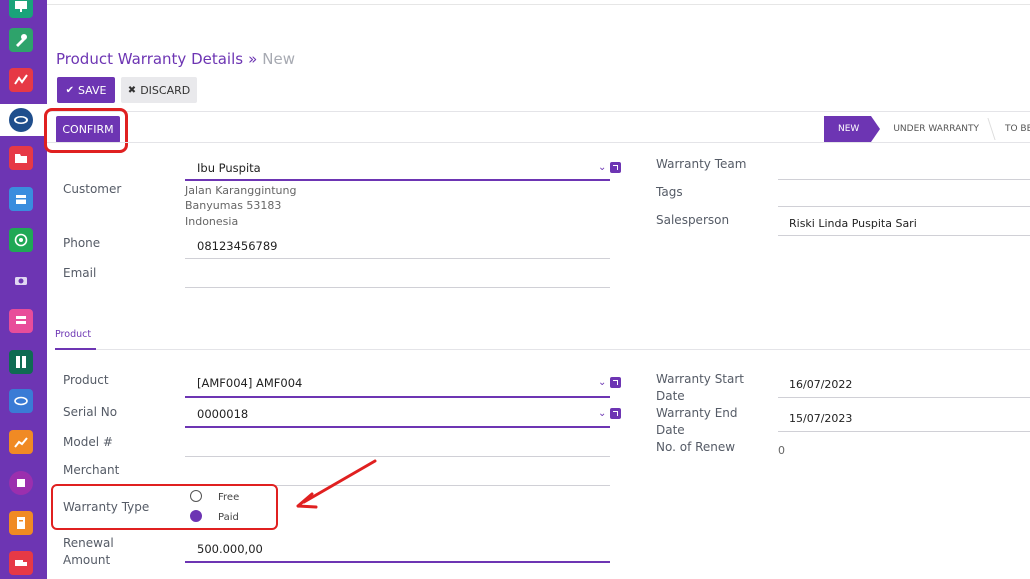 Image resolution: width=1030 pixels, height=579 pixels. Describe the element at coordinates (21, 442) in the screenshot. I see `chart-icon` at that location.